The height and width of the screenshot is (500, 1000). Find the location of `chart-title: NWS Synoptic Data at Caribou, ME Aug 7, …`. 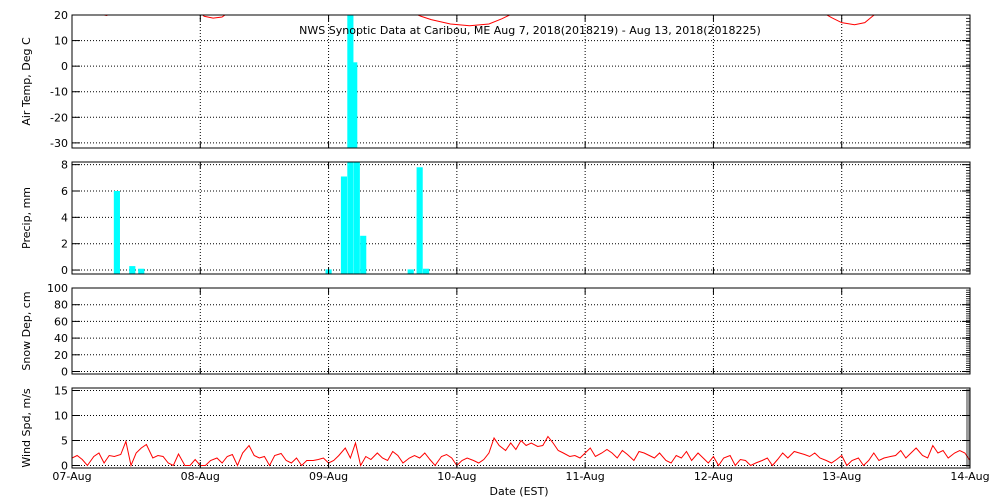

chart-title: NWS Synoptic Data at Caribou, ME Aug 7, … is located at coordinates (530, 30).